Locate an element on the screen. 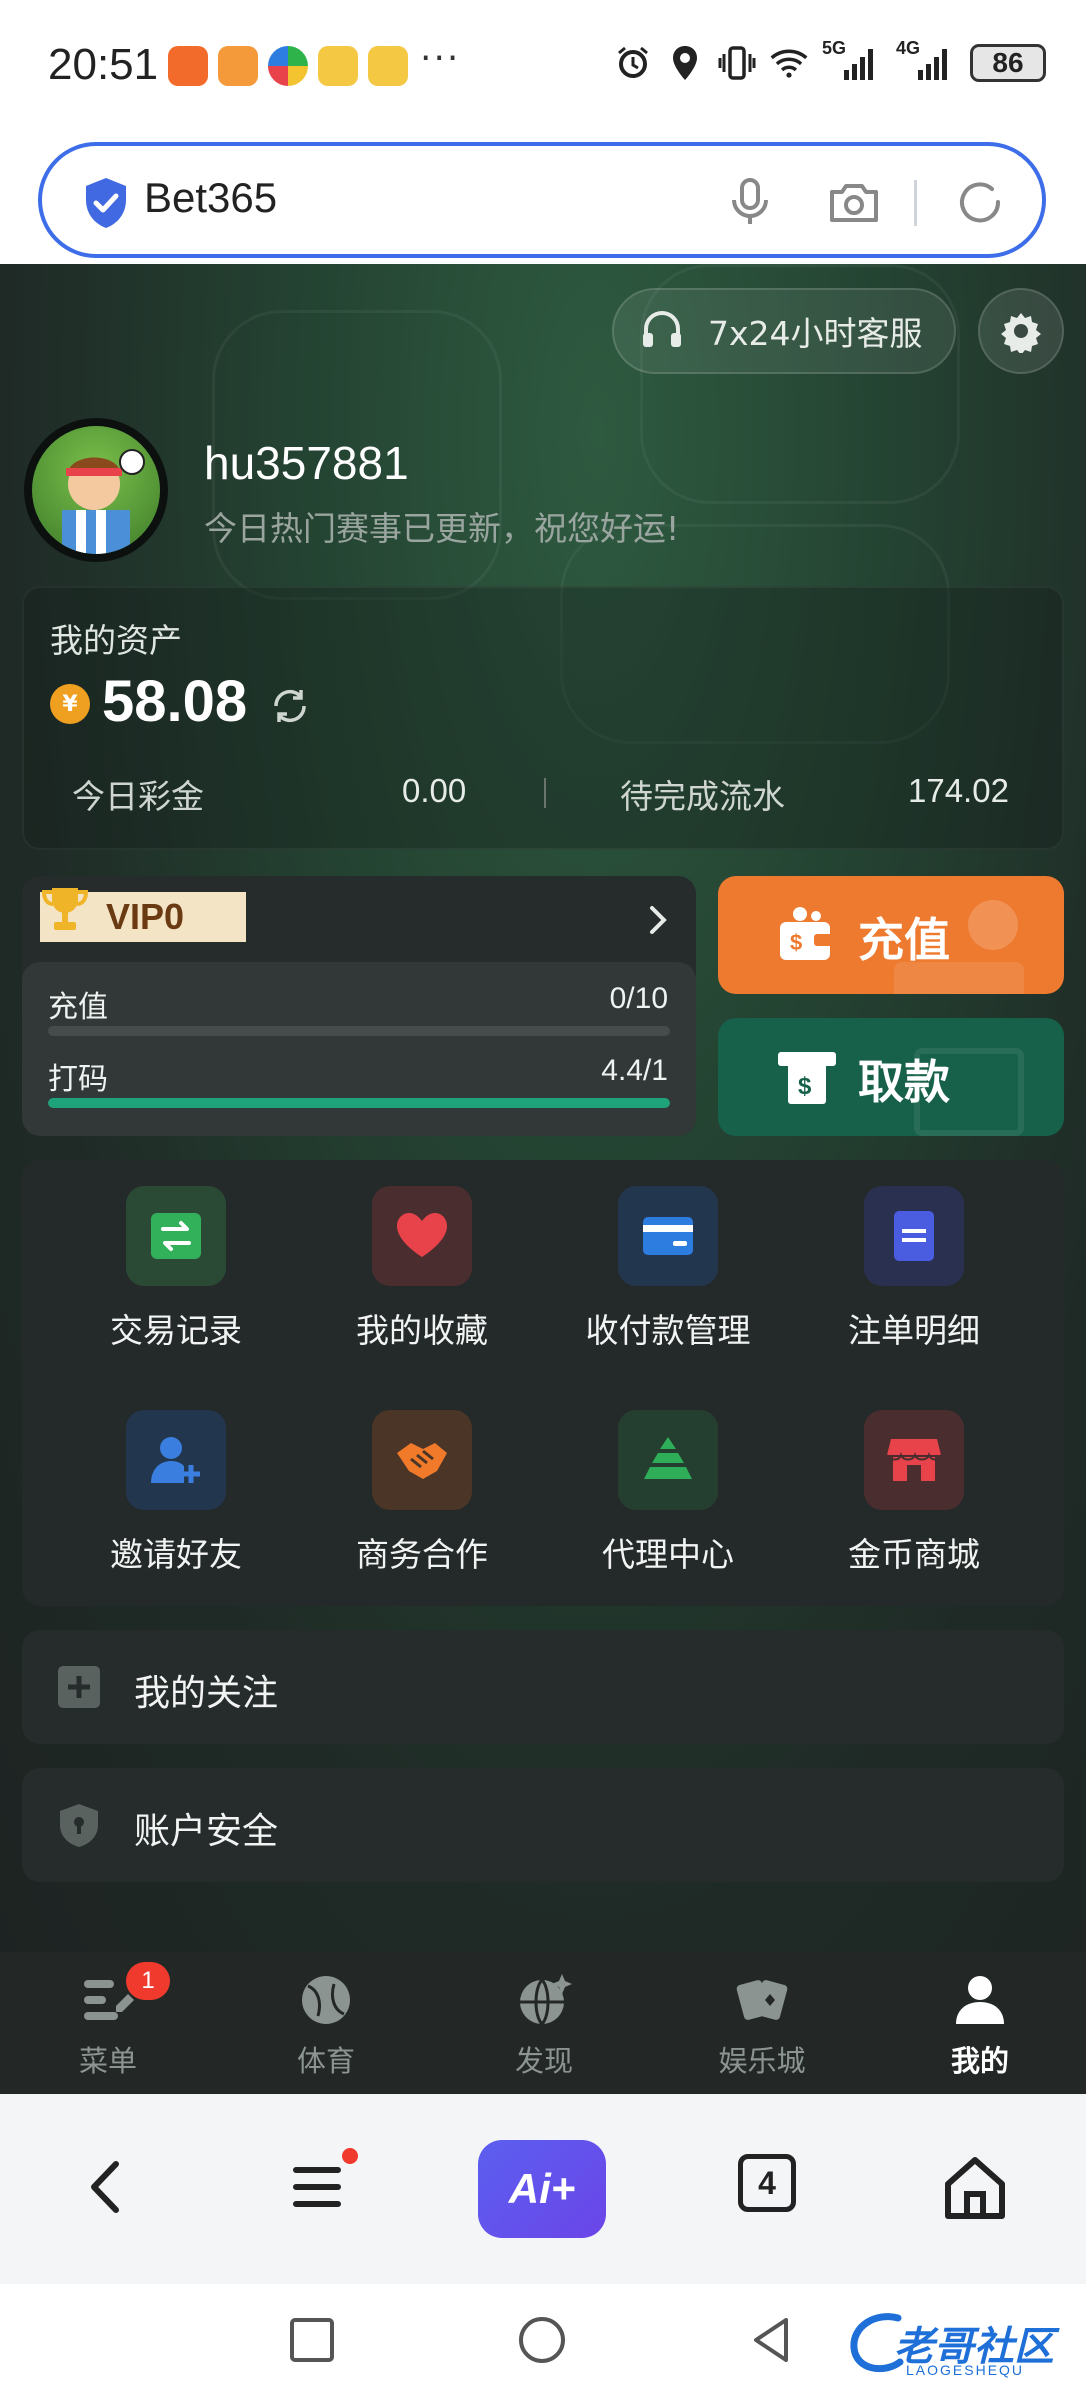 The width and height of the screenshot is (1086, 2400). network-5g-label: 5G is located at coordinates (834, 48).